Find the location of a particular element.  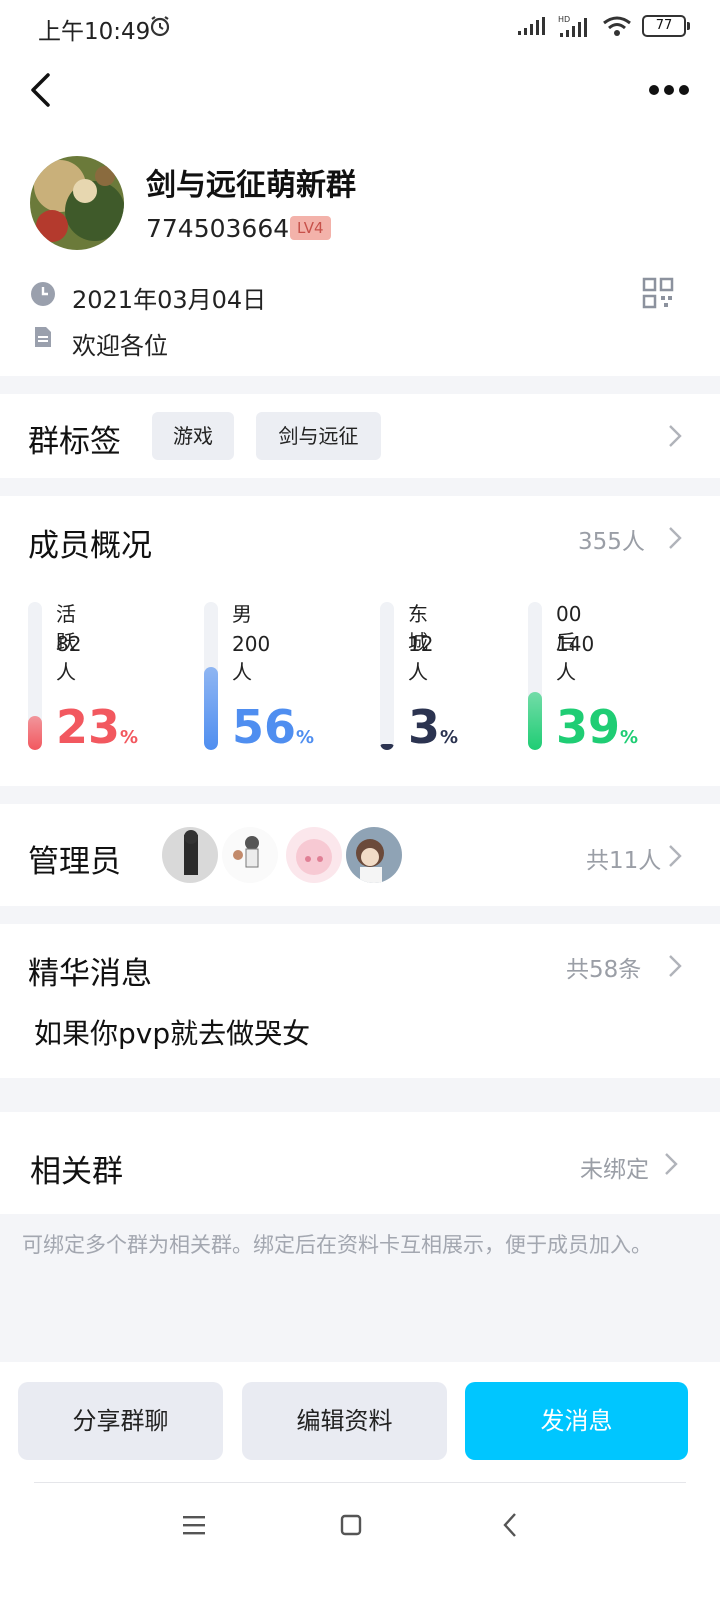

status-time: 上午10:49 is located at coordinates (94, 32).